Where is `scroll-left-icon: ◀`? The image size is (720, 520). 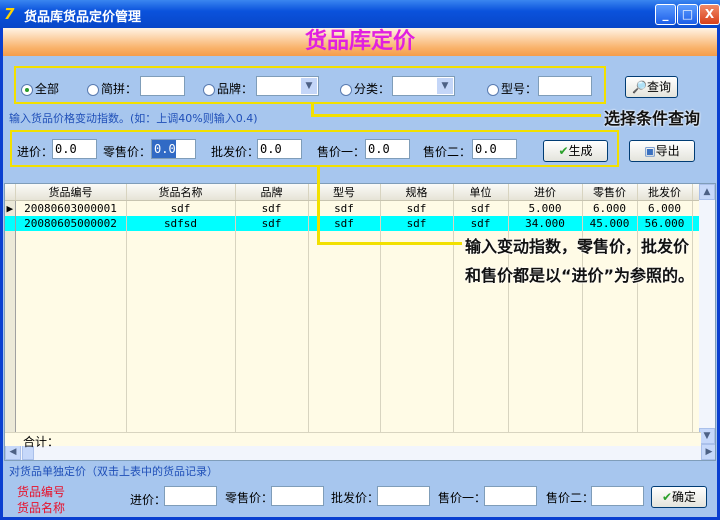 scroll-left-icon: ◀ is located at coordinates (13, 452).